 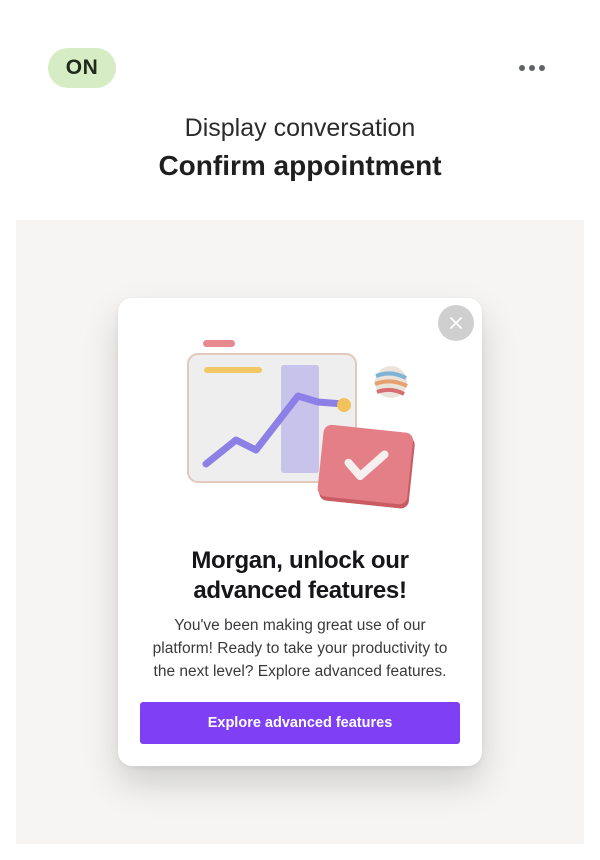 What do you see at coordinates (300, 128) in the screenshot?
I see `conversation-type-label: Display conversation` at bounding box center [300, 128].